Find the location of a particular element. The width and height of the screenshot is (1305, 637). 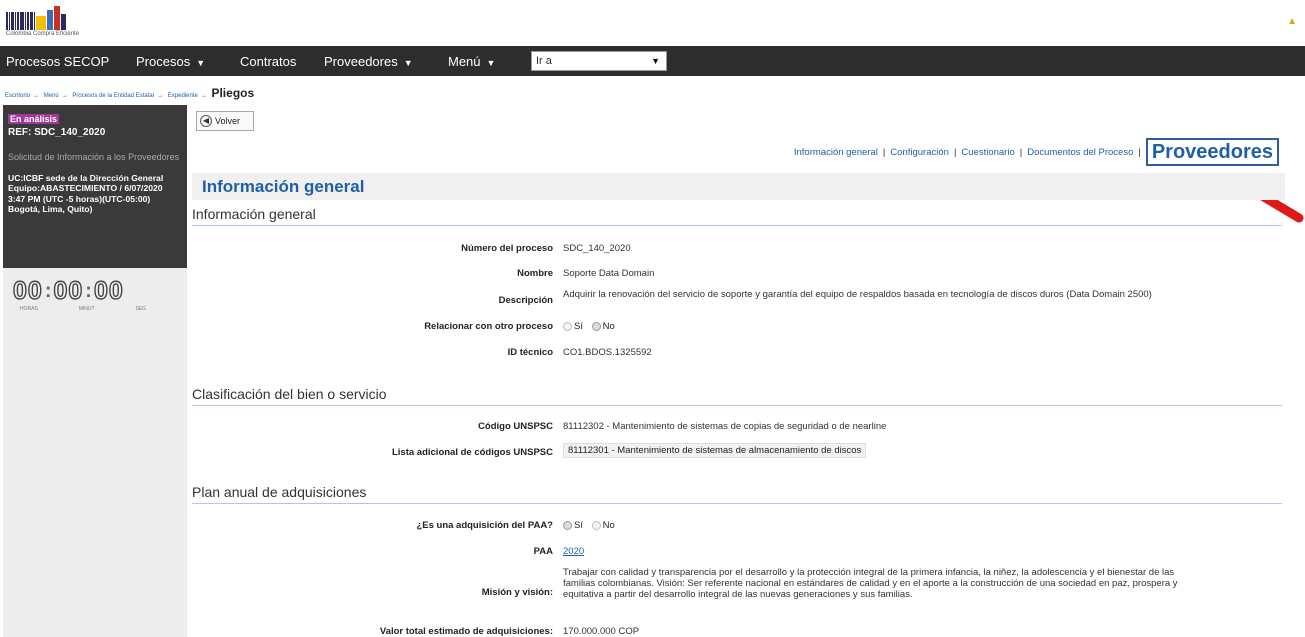

section-title: Información general is located at coordinates (283, 186).